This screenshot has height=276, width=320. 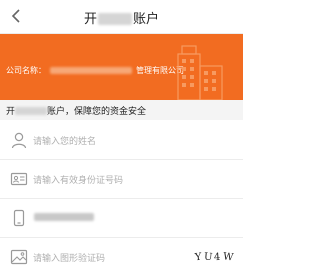 I want to click on id-number-placeholder: 请输入有效身份证号码, so click(x=78, y=181).